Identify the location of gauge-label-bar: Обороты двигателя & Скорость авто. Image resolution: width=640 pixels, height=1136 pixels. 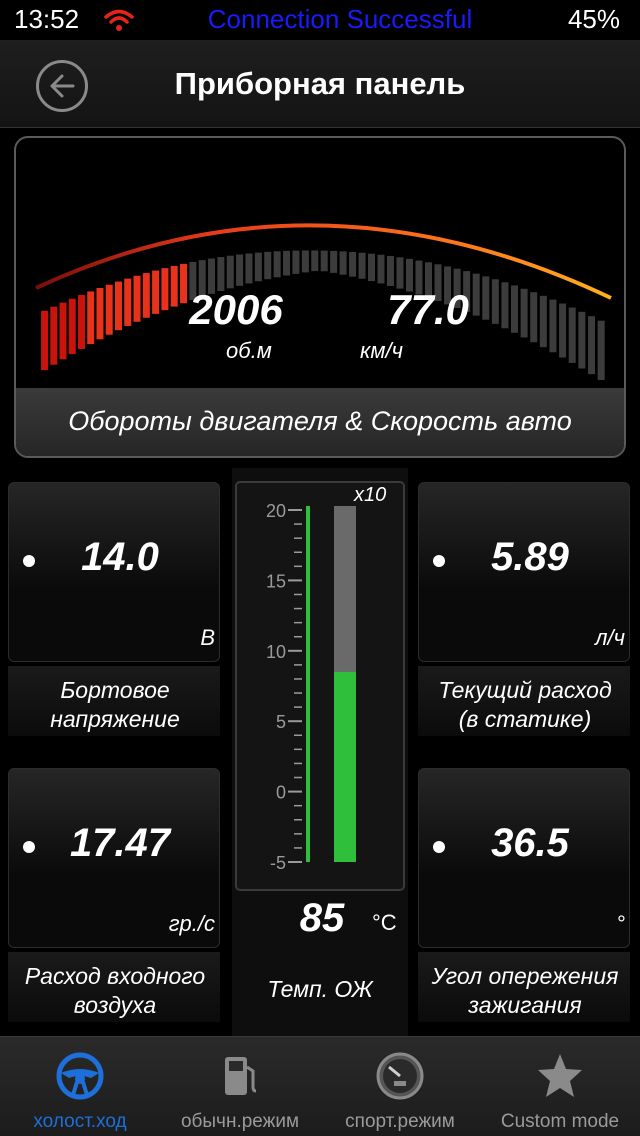
(320, 422).